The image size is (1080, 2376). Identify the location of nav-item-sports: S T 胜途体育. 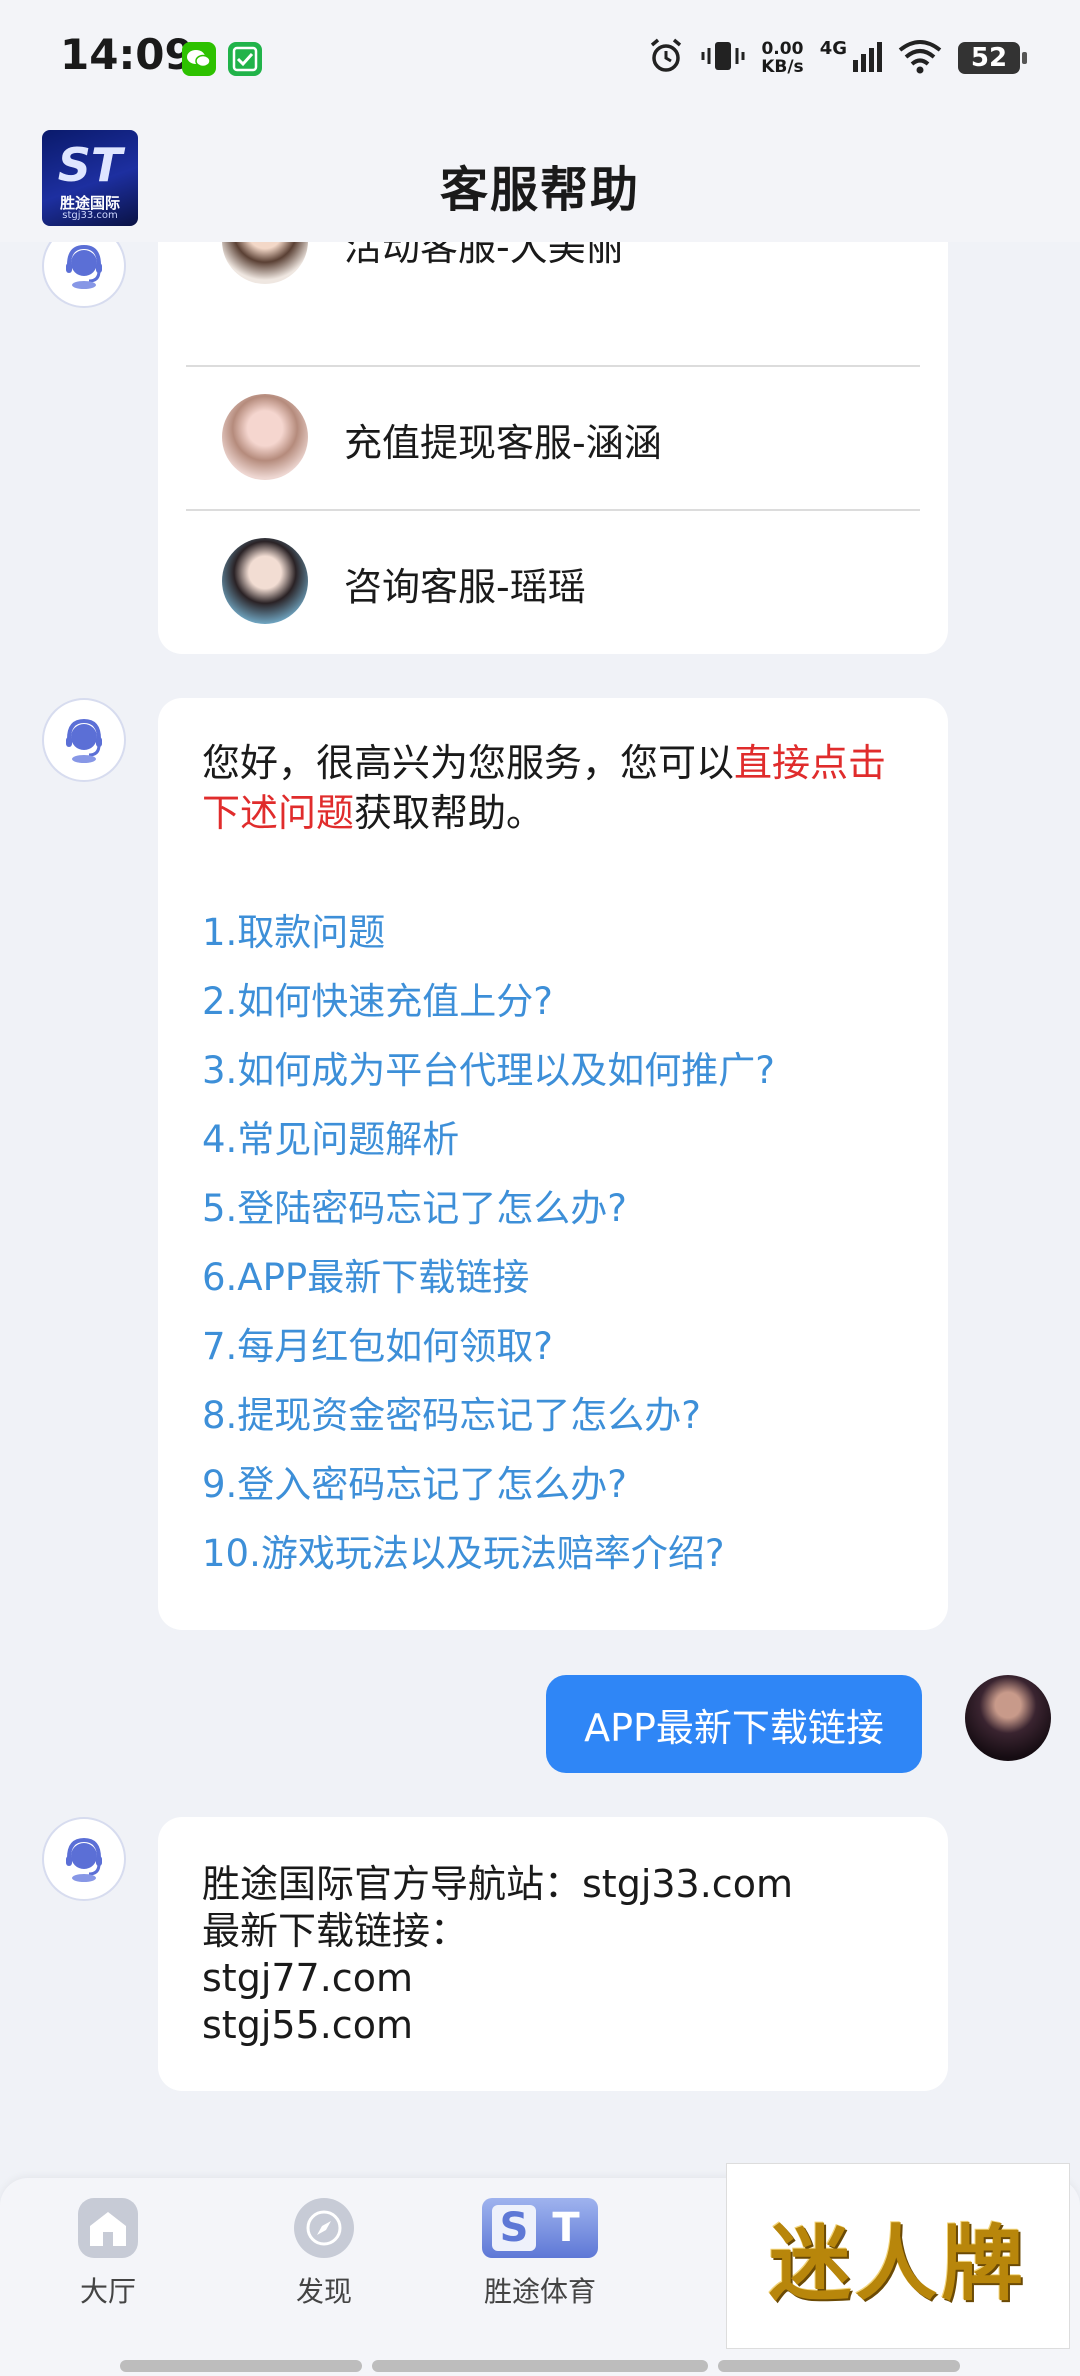
(540, 2254).